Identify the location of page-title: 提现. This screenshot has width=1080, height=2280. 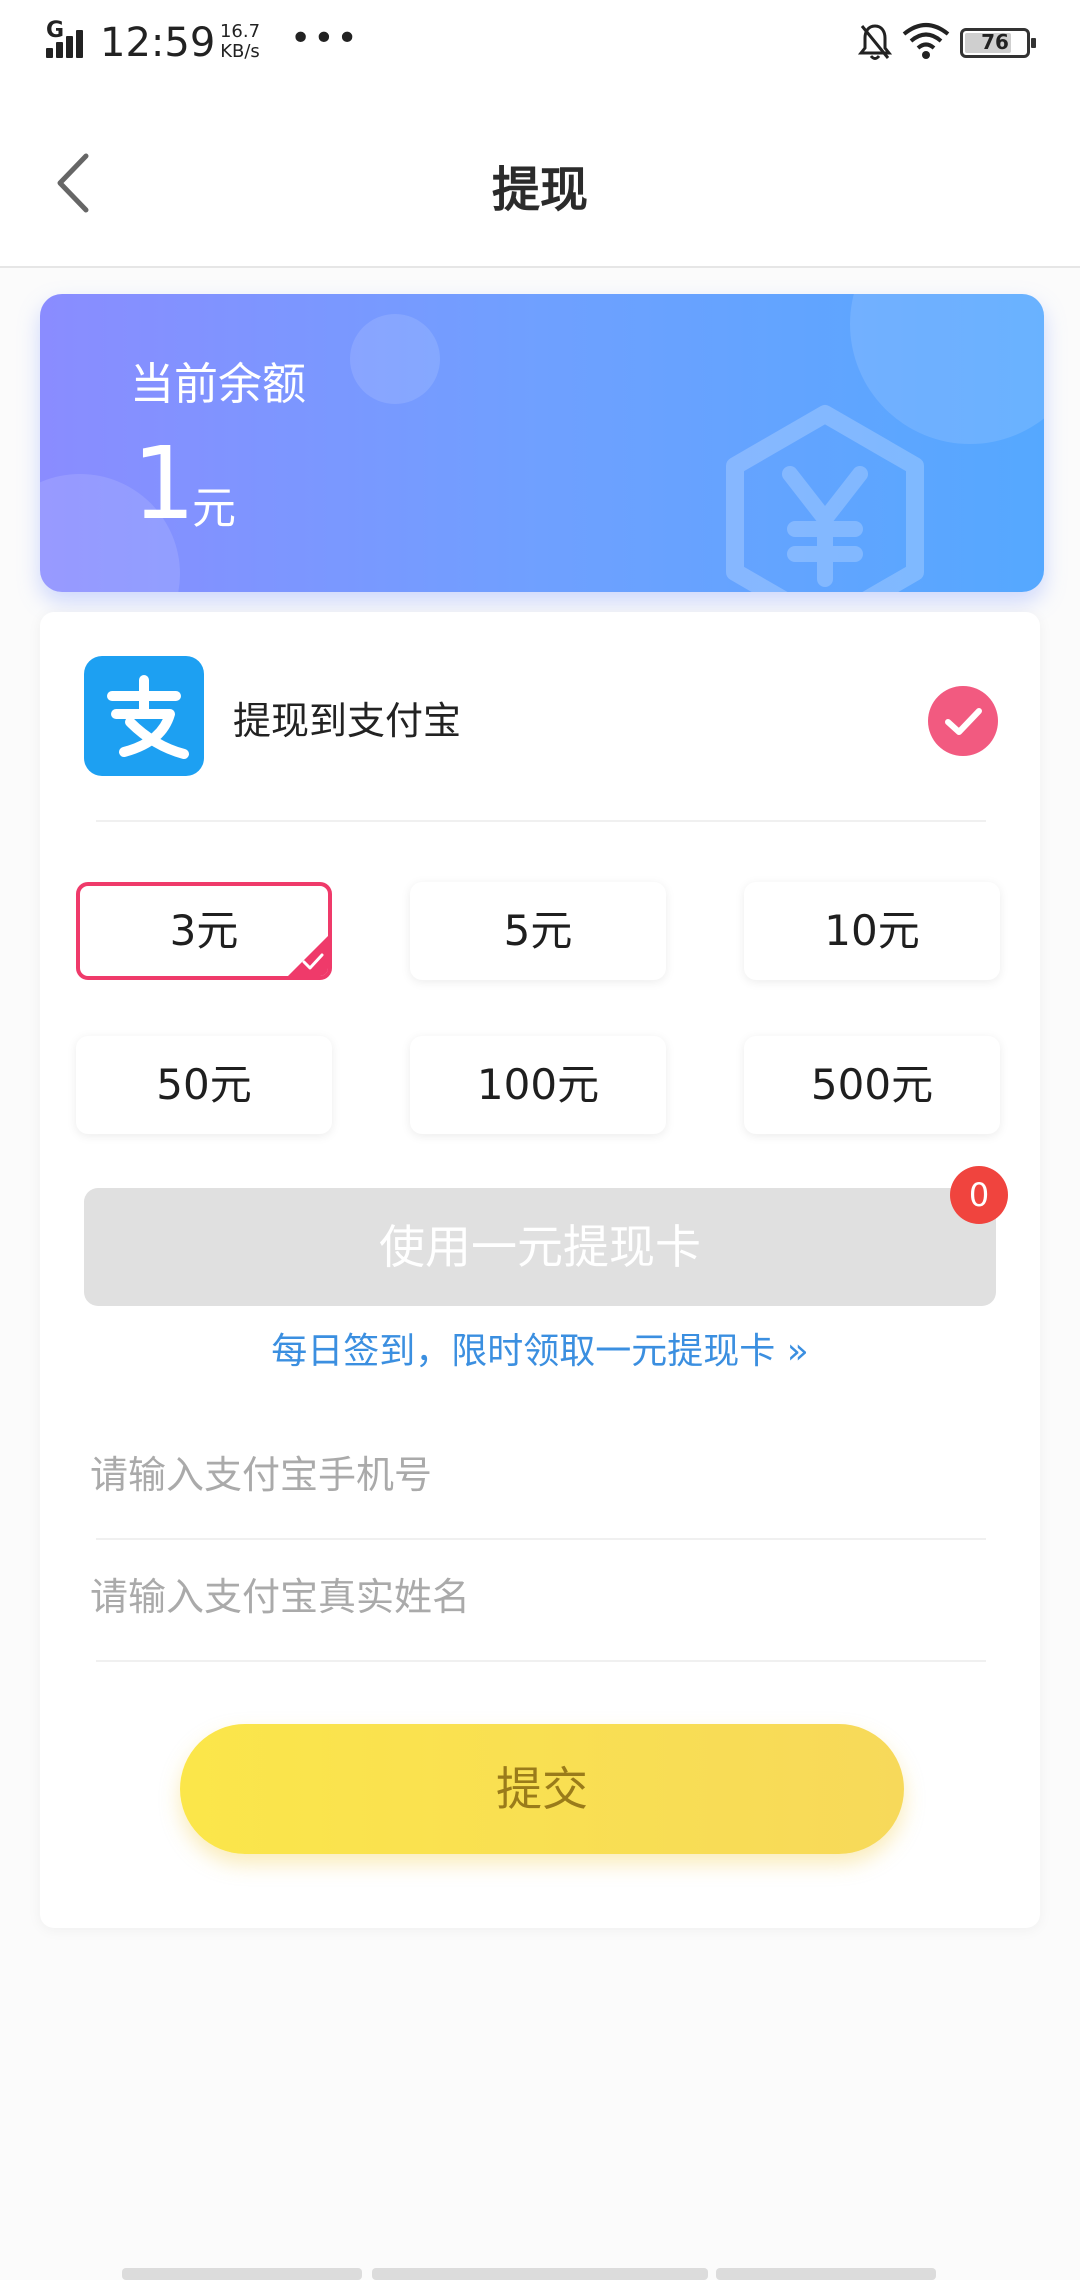
(539, 190).